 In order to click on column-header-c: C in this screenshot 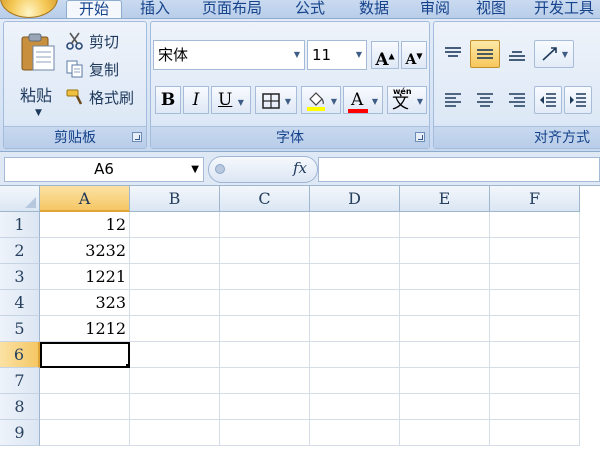, I will do `click(265, 199)`.